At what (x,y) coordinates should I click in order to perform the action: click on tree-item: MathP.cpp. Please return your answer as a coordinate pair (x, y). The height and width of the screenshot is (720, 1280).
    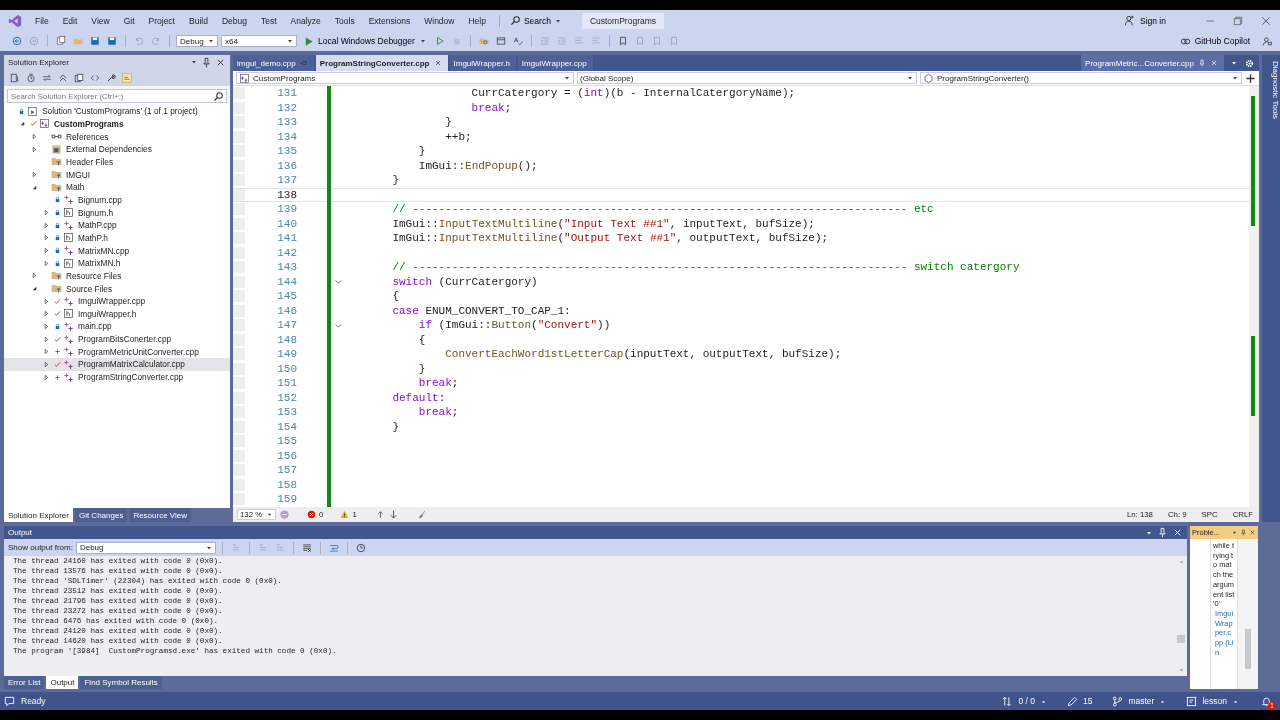
    Looking at the image, I should click on (117, 225).